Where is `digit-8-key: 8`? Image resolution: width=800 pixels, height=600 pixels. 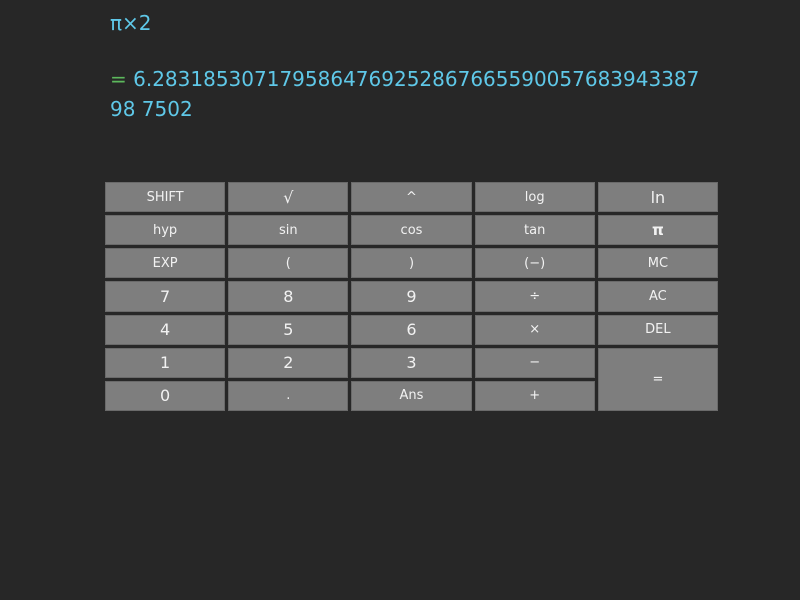 digit-8-key: 8 is located at coordinates (288, 296).